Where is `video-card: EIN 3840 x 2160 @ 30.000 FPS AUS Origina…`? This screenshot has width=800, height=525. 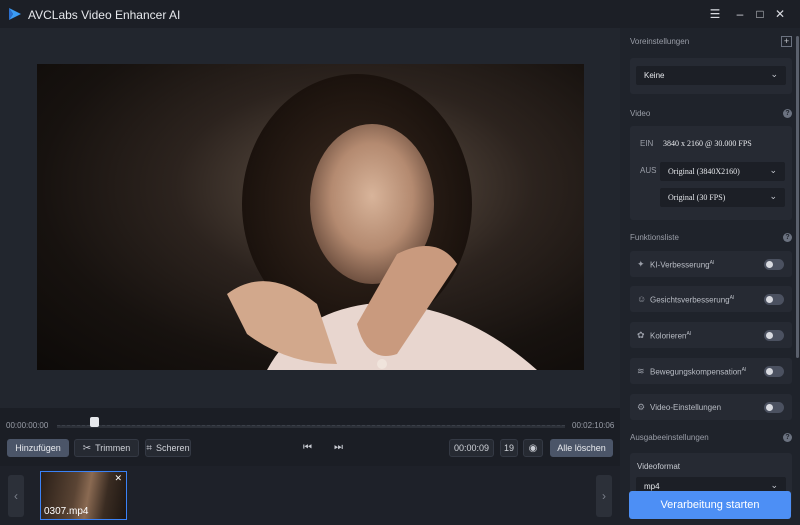
video-card: EIN 3840 x 2160 @ 30.000 FPS AUS Origina… is located at coordinates (711, 173).